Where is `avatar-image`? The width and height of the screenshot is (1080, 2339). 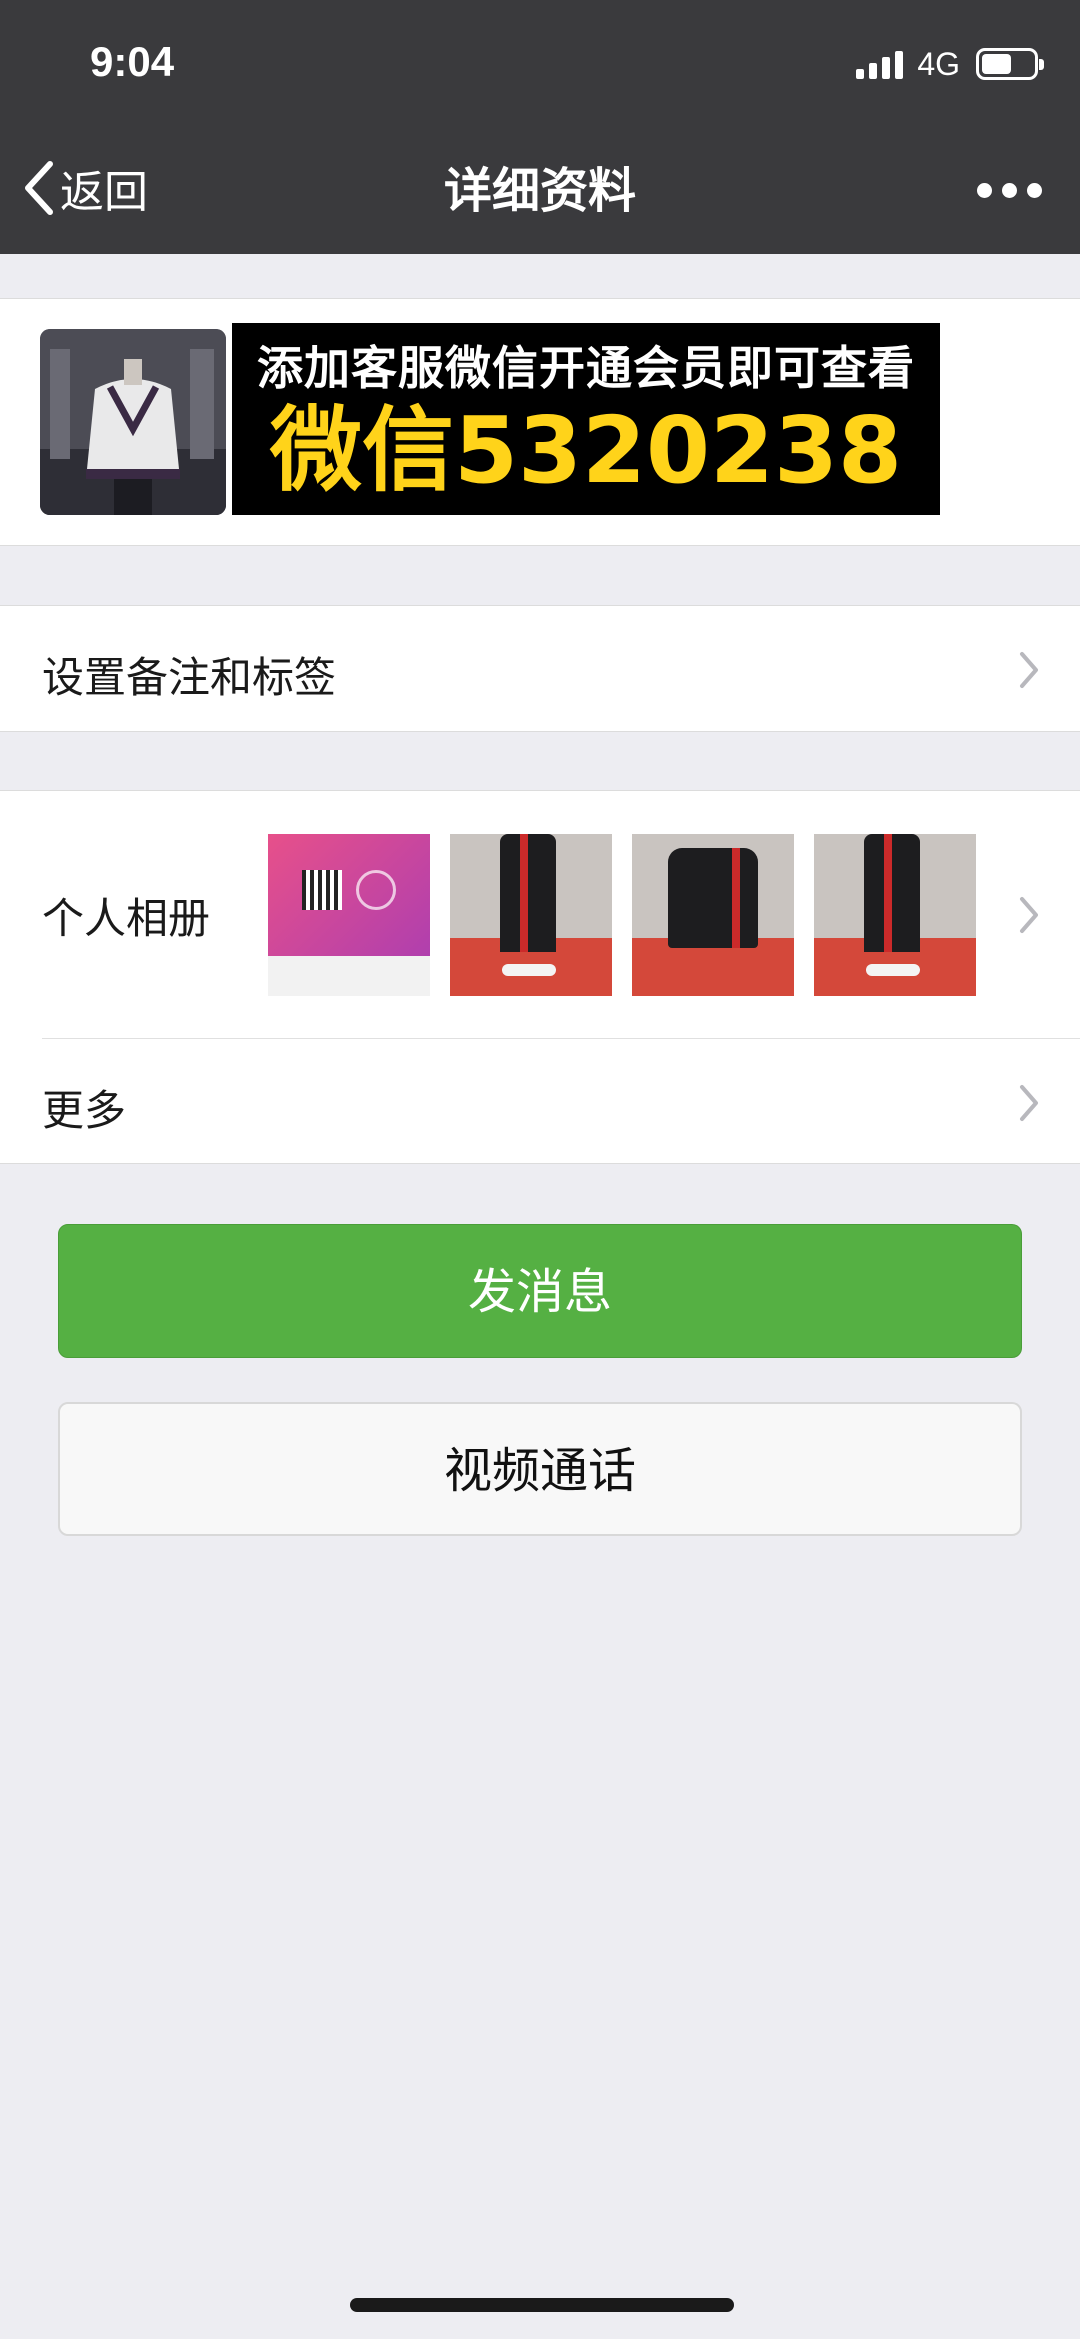
avatar-image is located at coordinates (133, 422).